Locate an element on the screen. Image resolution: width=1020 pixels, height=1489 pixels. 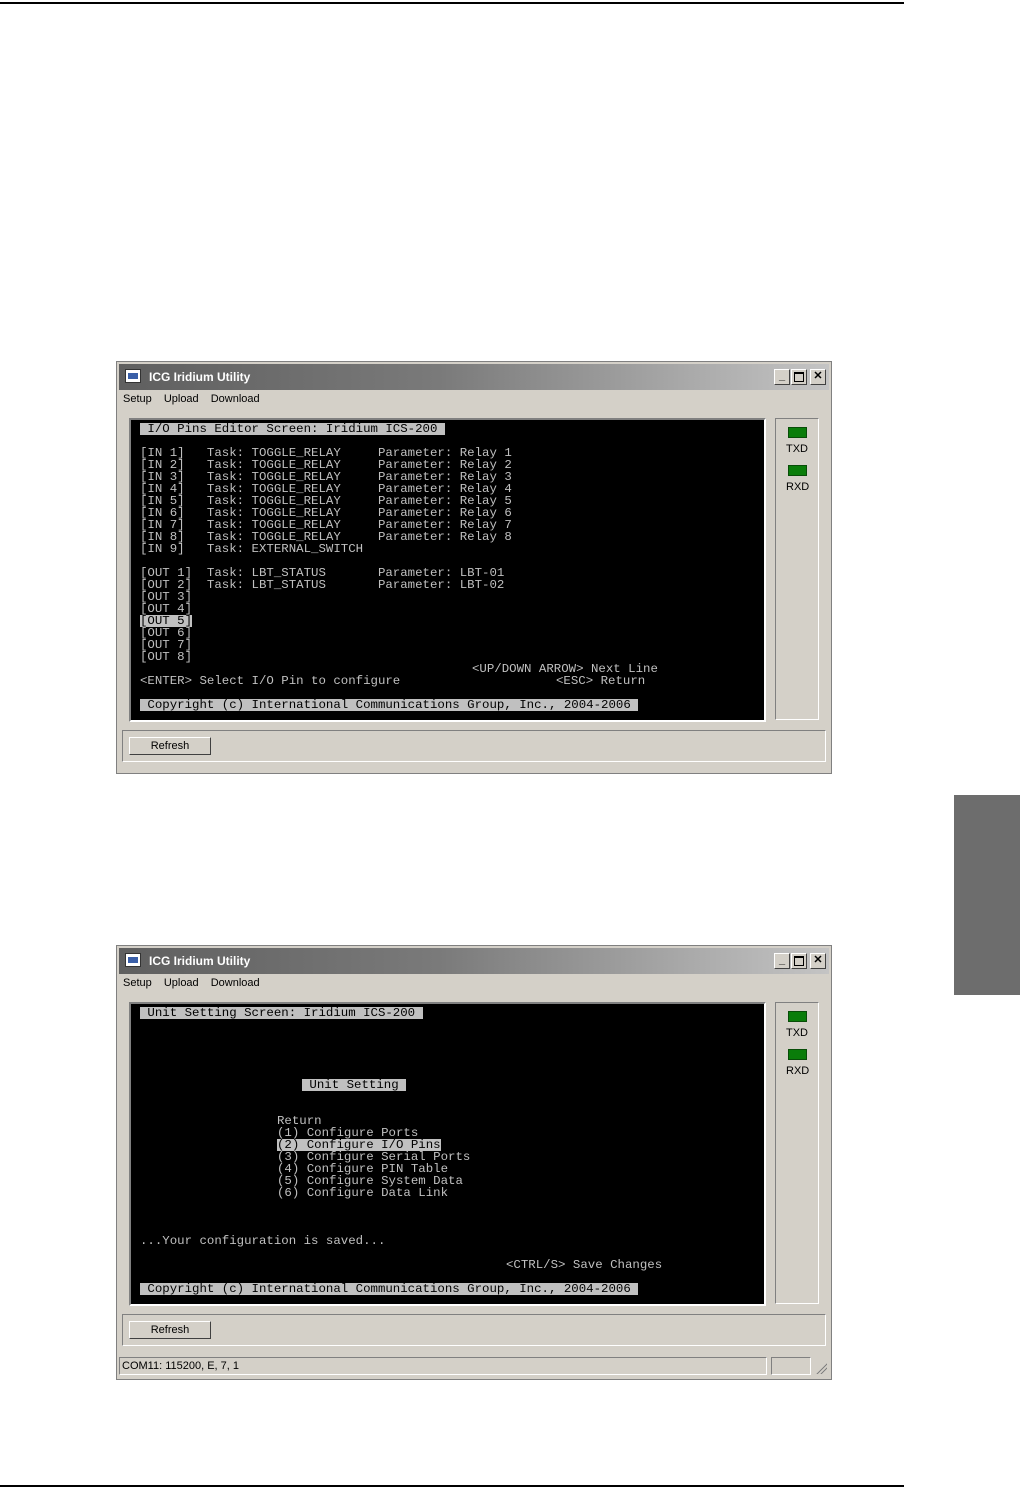
header-rule is located at coordinates (452, 3).